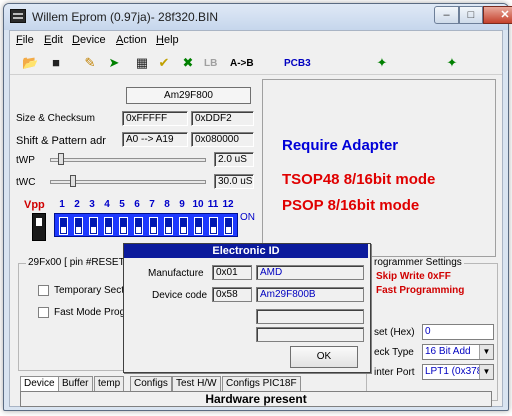  Describe the element at coordinates (128, 160) in the screenshot. I see `twp-slider` at that location.